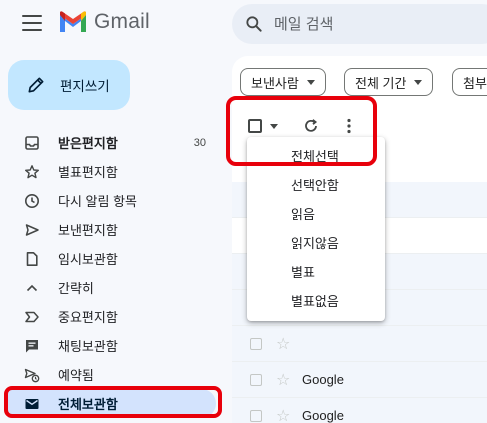  What do you see at coordinates (32, 23) in the screenshot?
I see `main-menu-icon` at bounding box center [32, 23].